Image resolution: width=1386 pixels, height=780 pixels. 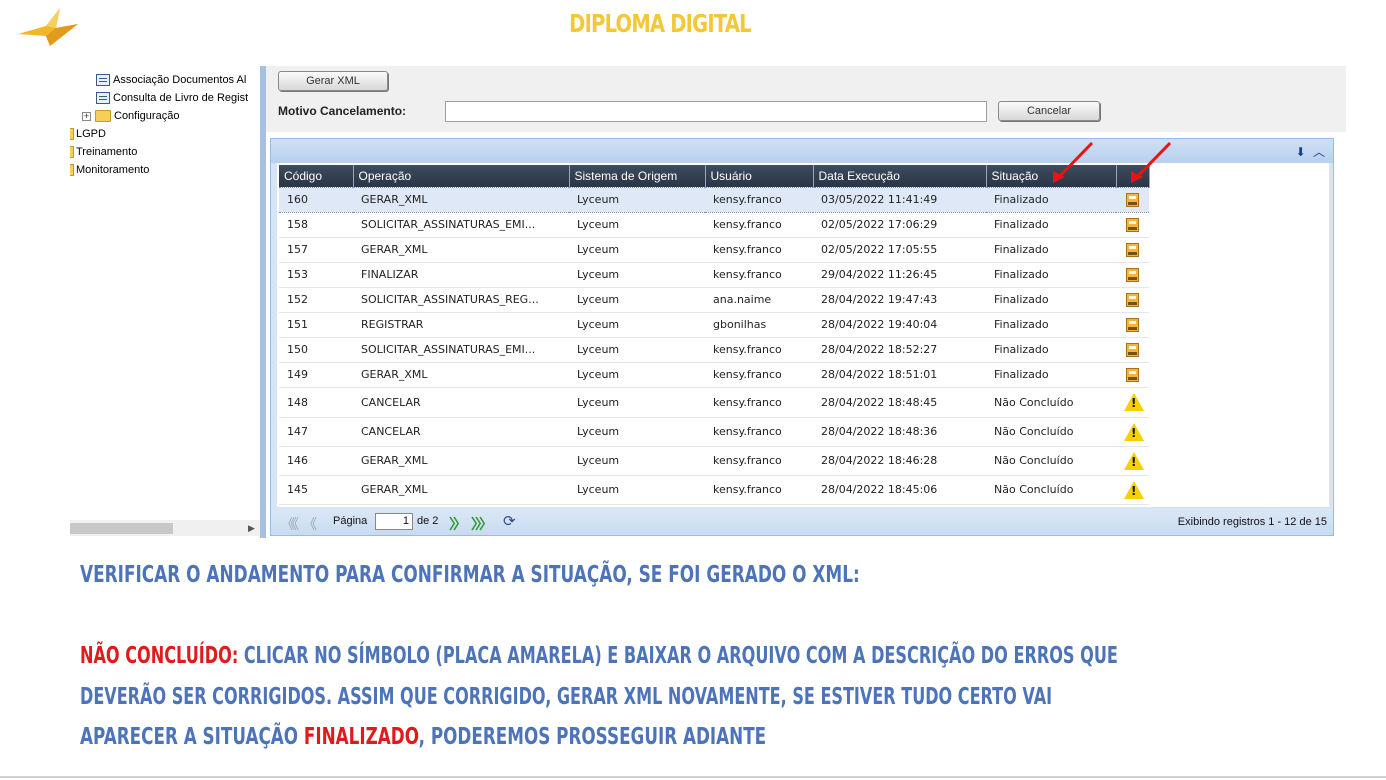 I want to click on horizontal-scrollbar: ▶, so click(x=165, y=528).